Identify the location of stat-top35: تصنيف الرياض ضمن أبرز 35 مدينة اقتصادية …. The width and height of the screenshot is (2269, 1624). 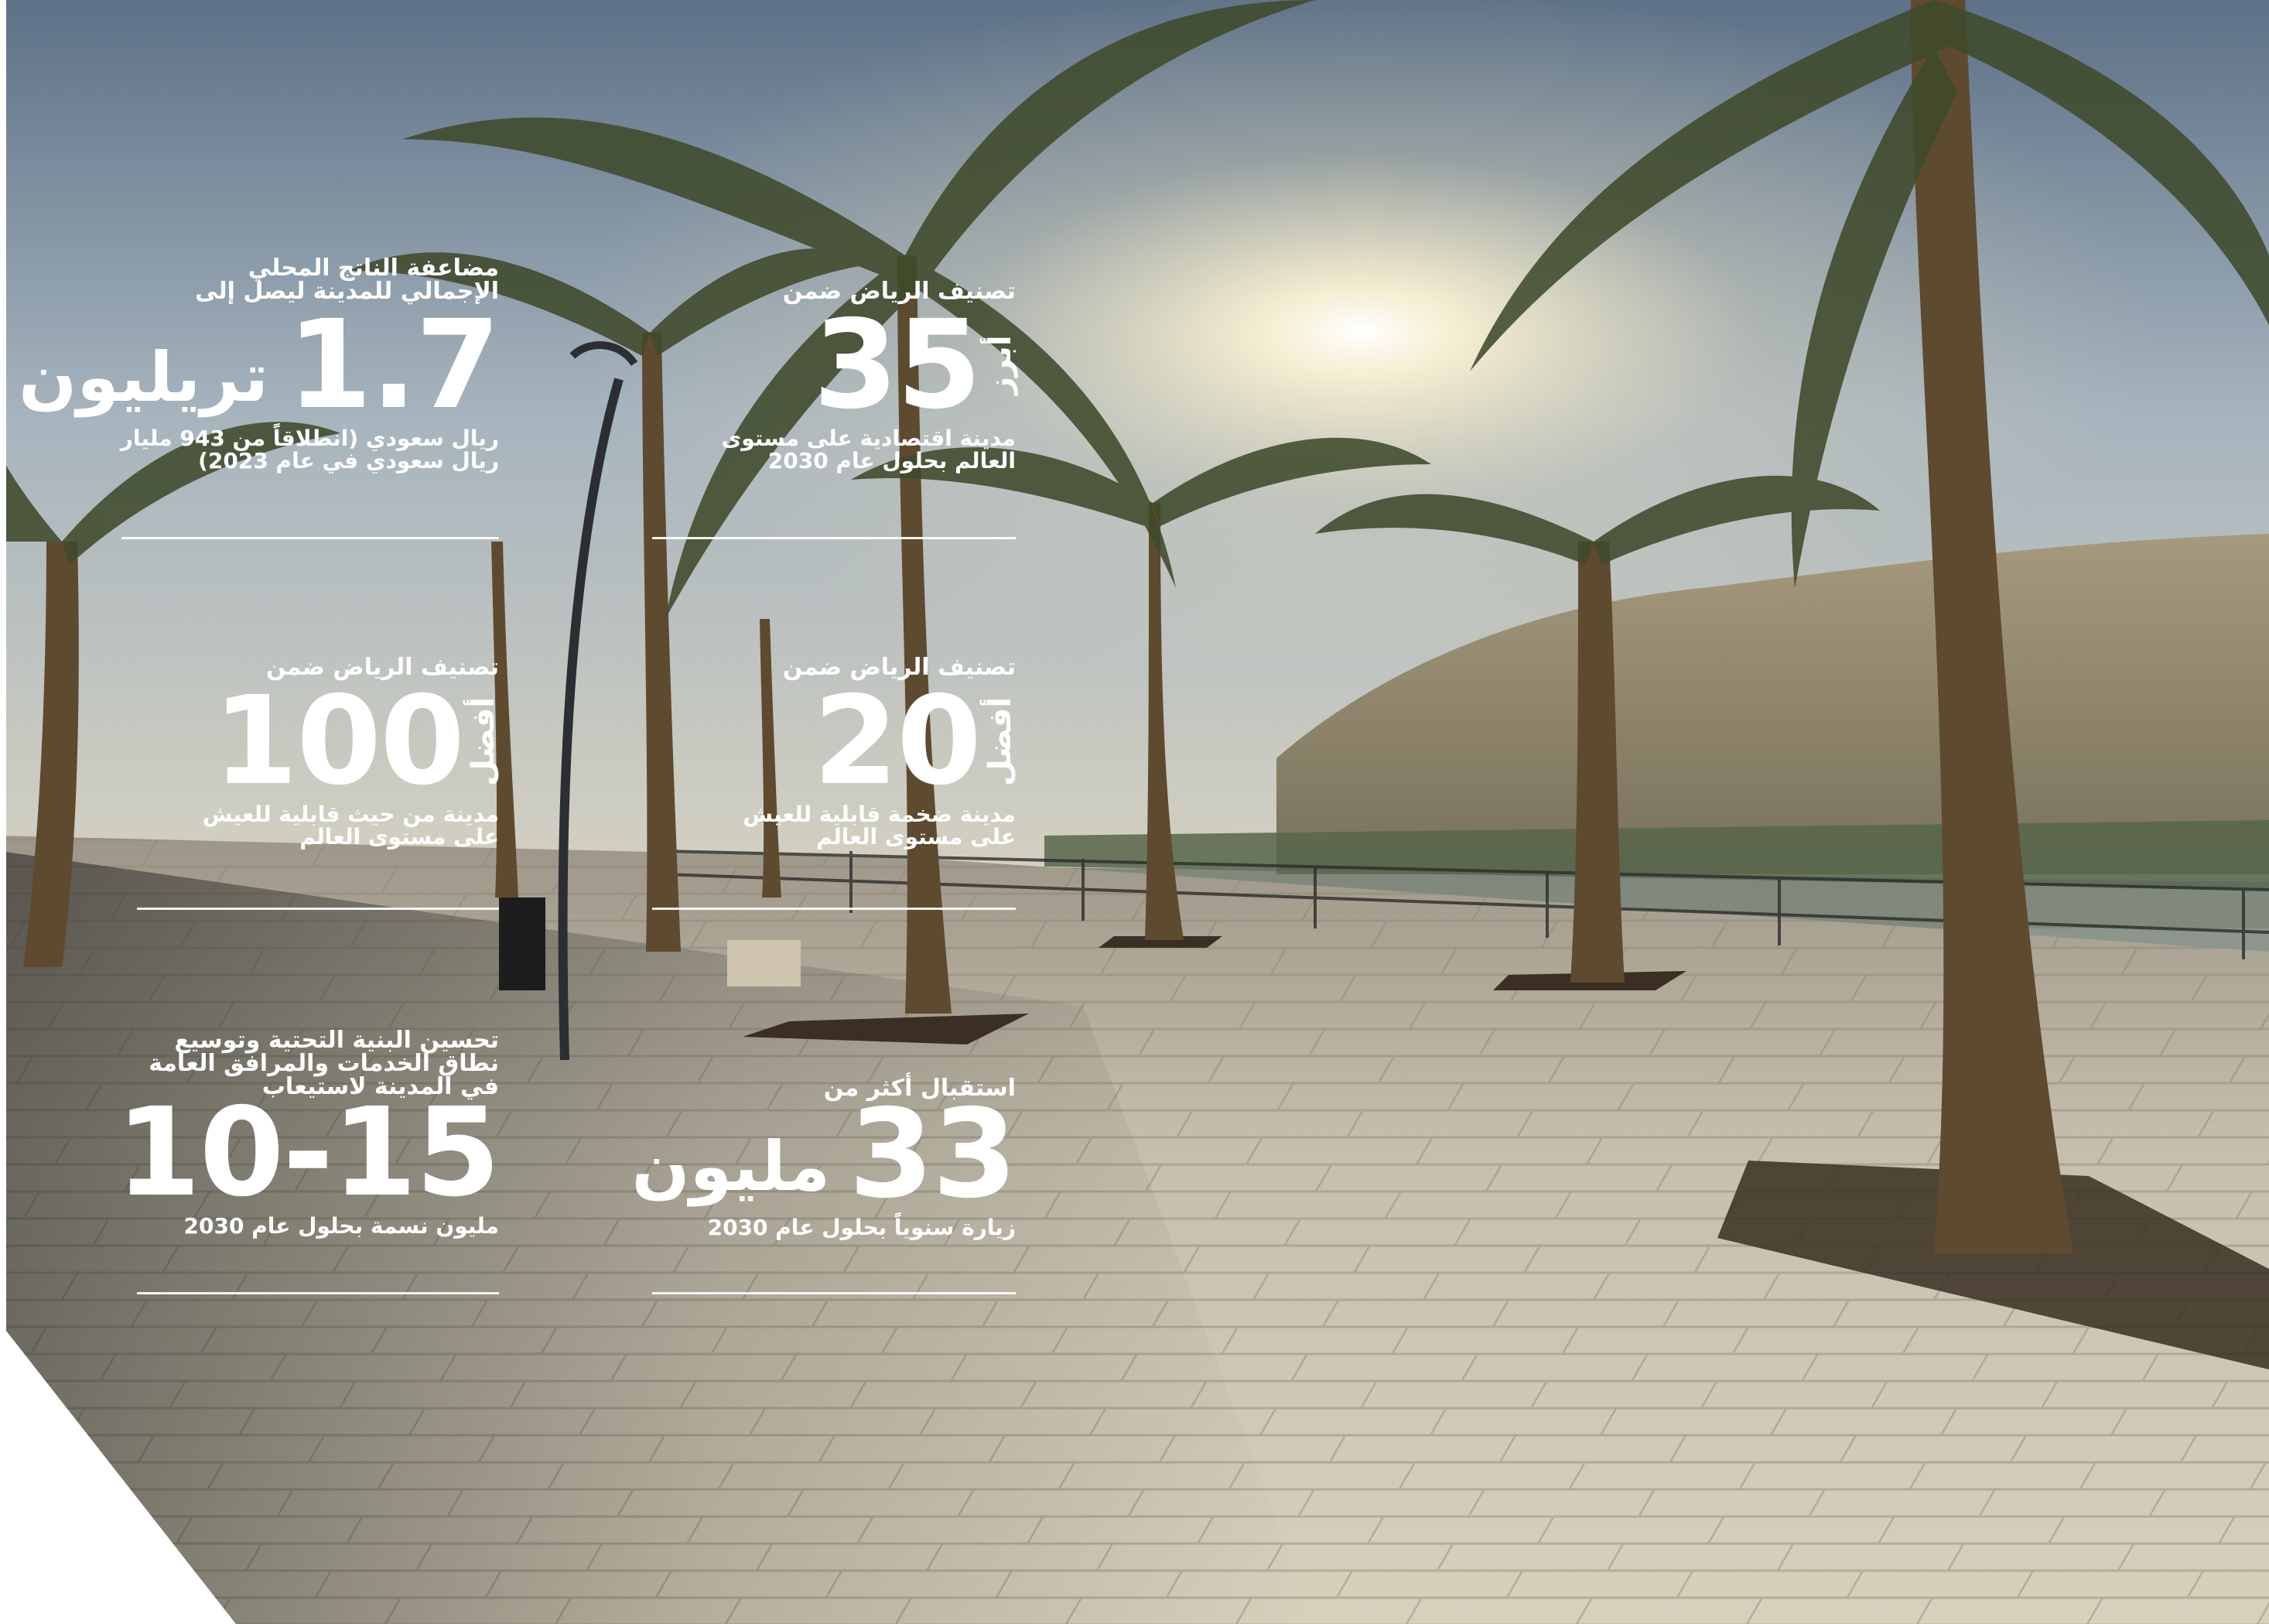
(800, 411).